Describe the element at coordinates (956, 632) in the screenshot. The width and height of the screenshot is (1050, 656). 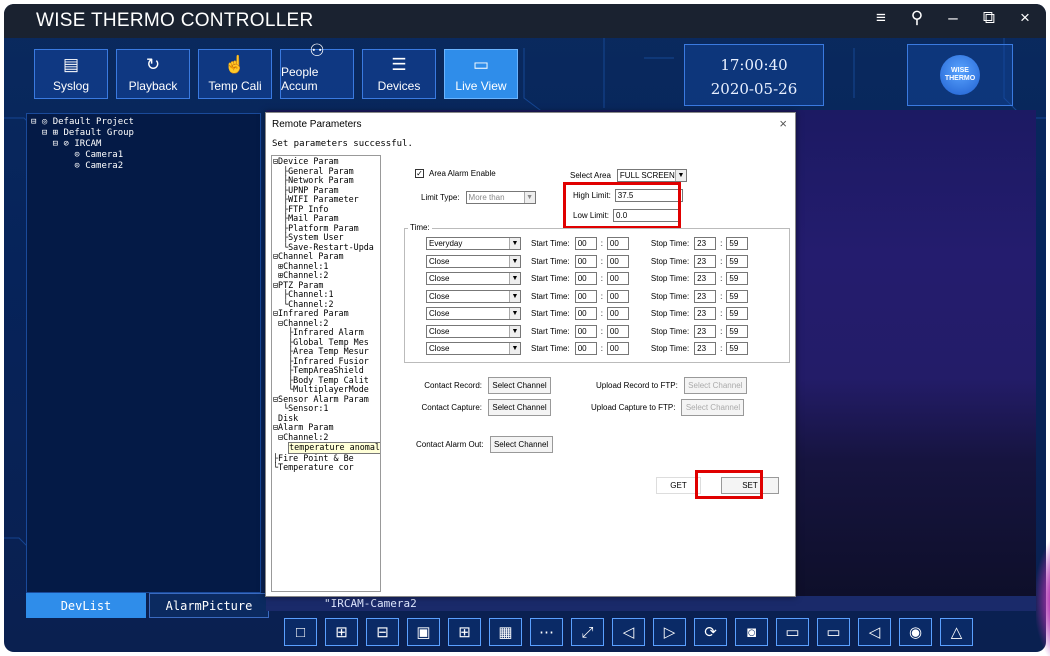
I see `alarm-icon: △` at that location.